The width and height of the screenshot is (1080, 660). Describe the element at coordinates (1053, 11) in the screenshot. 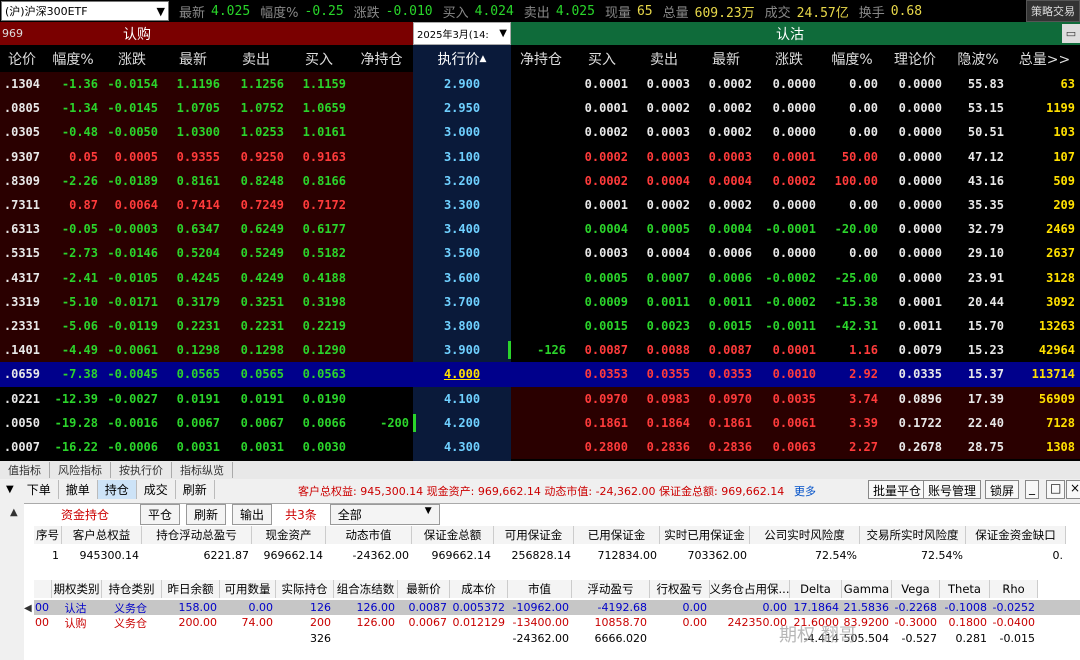

I see `strategy-trade-button: 策略交易` at that location.